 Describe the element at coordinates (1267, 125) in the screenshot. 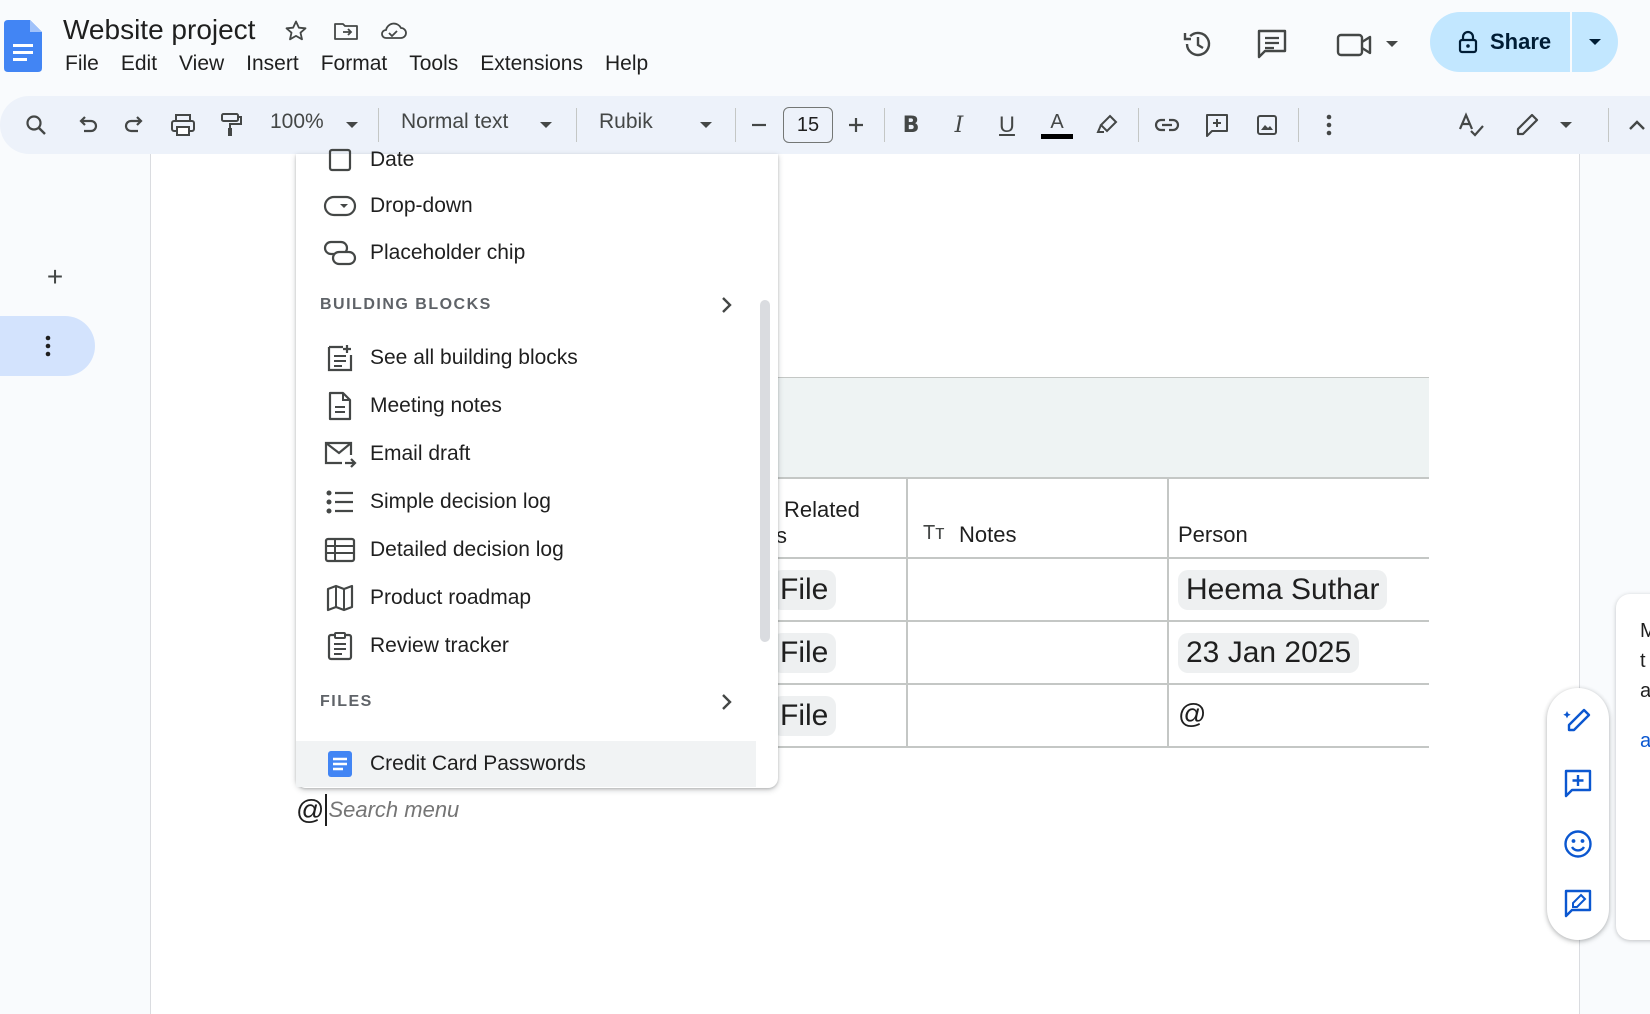

I see `insert-image-icon` at that location.